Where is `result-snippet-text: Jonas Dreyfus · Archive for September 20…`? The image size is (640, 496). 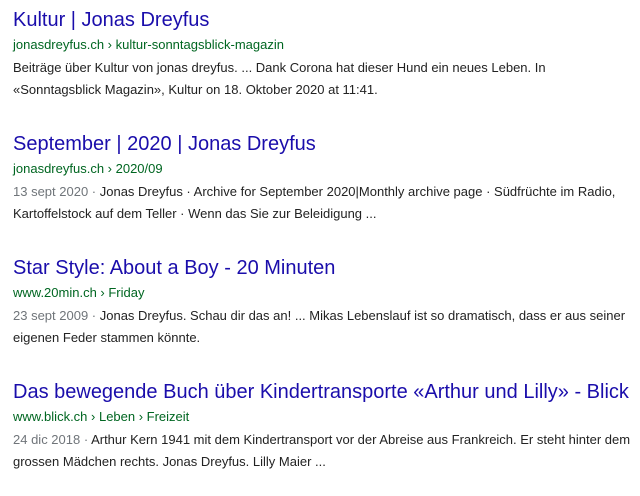 result-snippet-text: Jonas Dreyfus · Archive for September 20… is located at coordinates (314, 202).